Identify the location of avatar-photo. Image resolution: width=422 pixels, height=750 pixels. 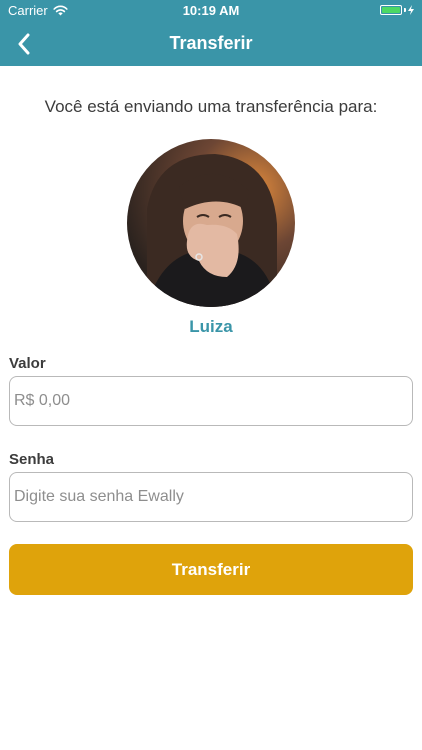
(211, 223).